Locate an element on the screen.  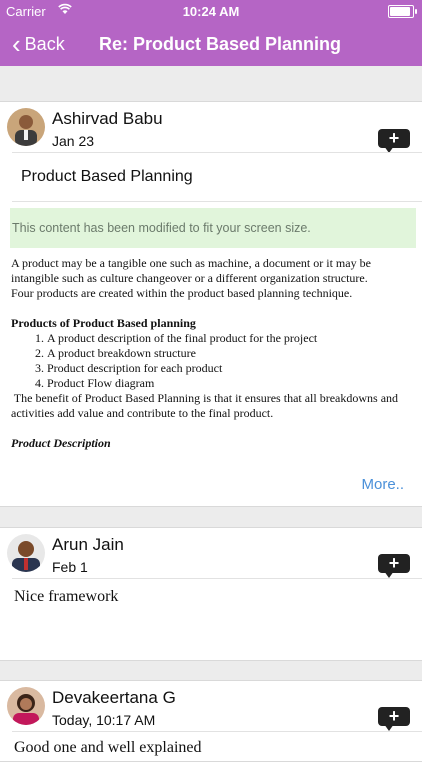
status-bar: Carrier 10:24 AM is located at coordinates (211, 11).